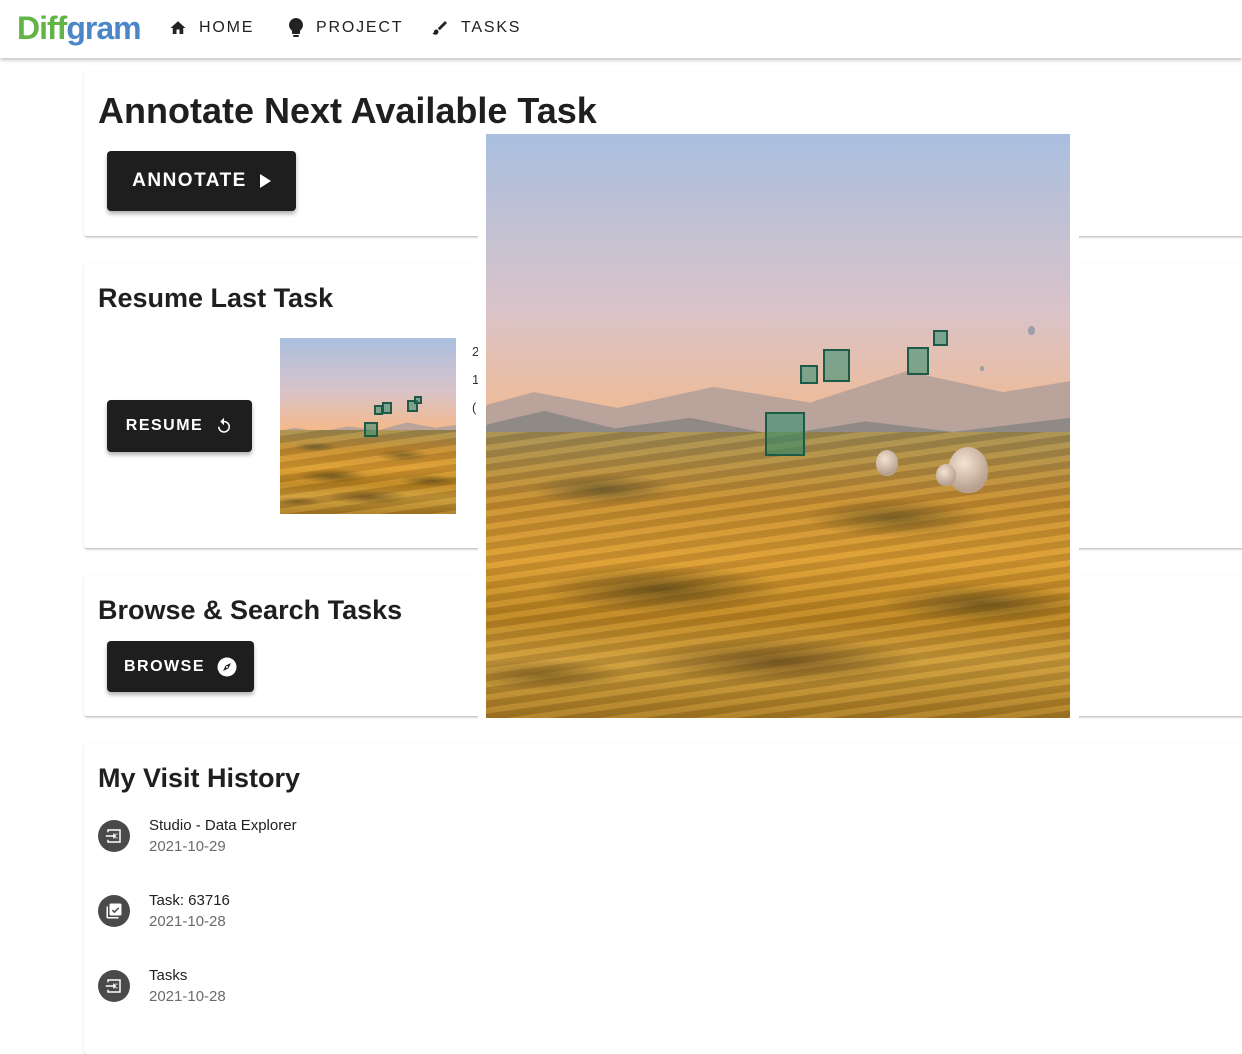 This screenshot has width=1242, height=1054. Describe the element at coordinates (227, 666) in the screenshot. I see `compass-icon` at that location.